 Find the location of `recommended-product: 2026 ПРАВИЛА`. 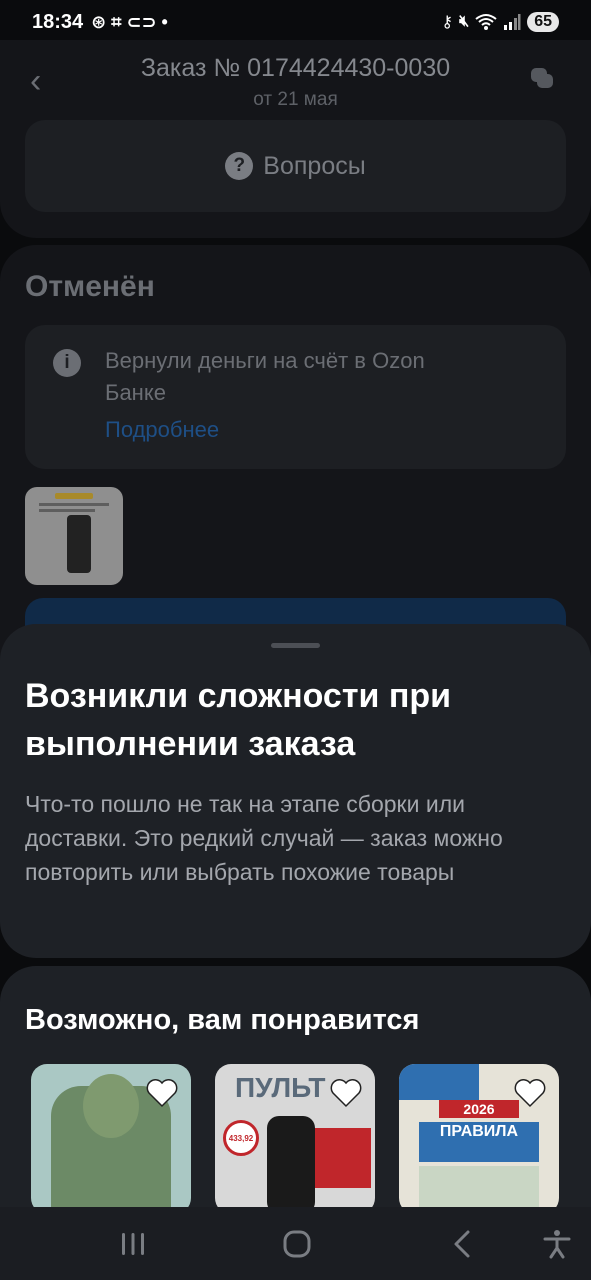

recommended-product: 2026 ПРАВИЛА is located at coordinates (479, 1139).